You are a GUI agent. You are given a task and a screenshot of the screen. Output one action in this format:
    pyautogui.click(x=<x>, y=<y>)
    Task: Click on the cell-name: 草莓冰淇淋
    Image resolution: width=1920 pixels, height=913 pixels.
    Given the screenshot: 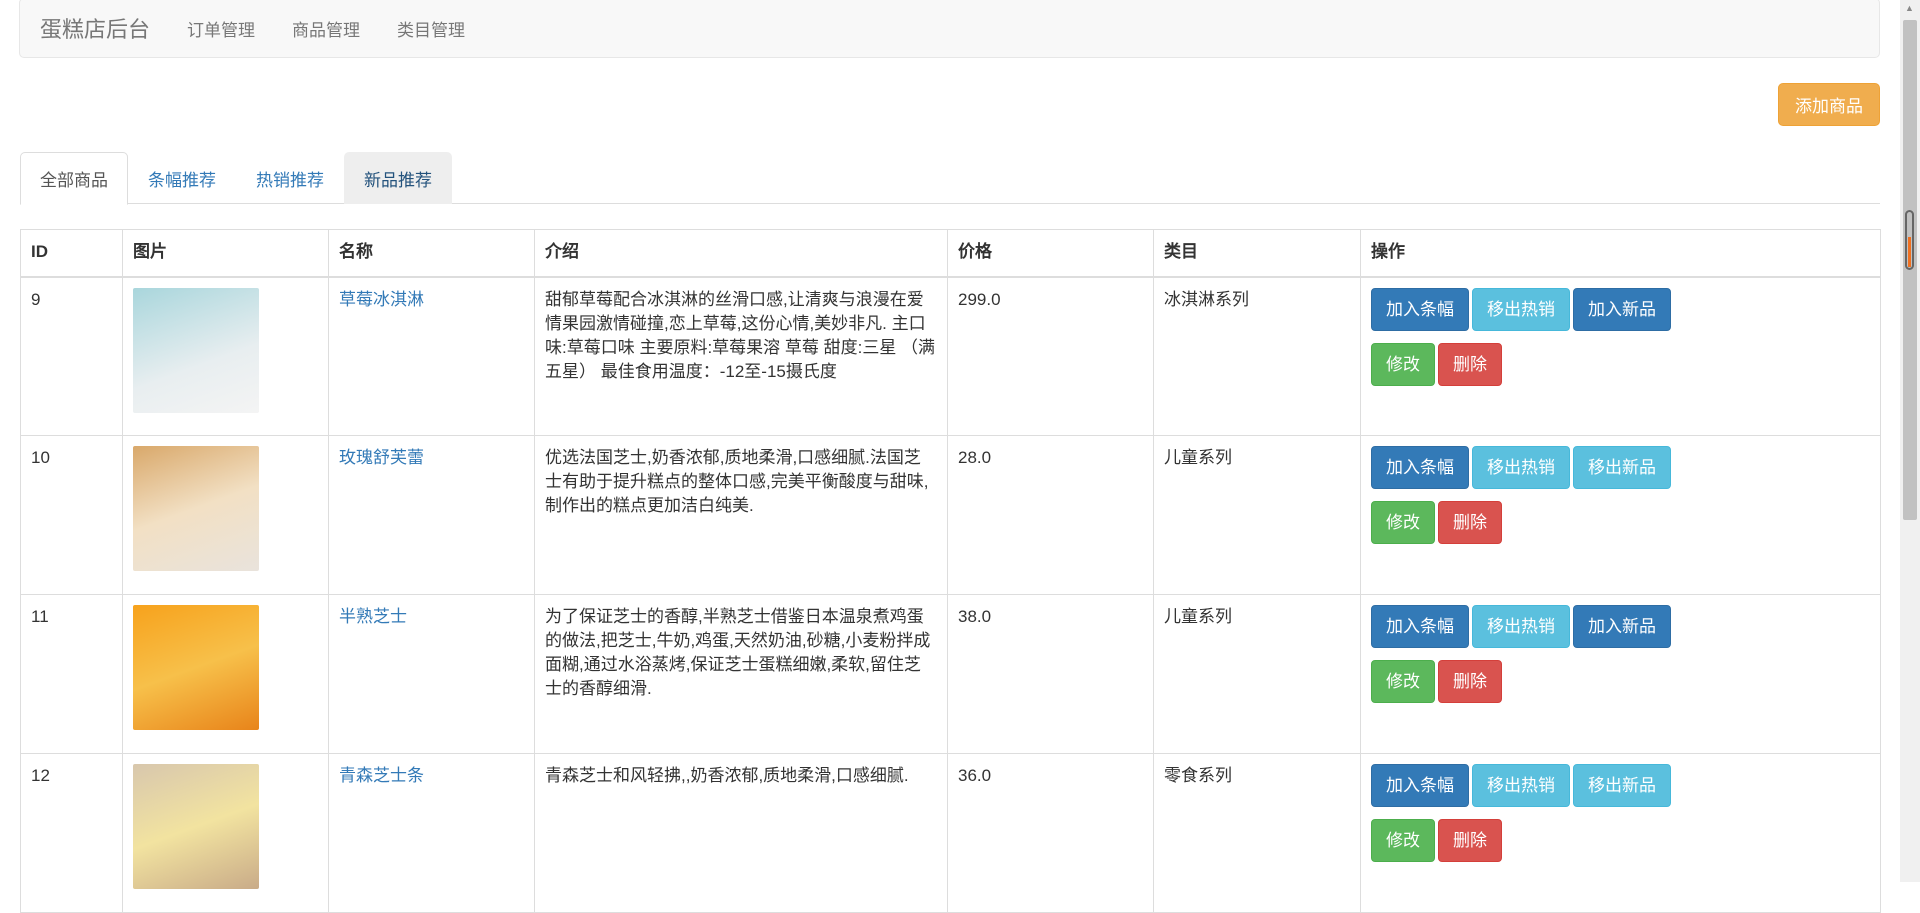 What is the action you would take?
    pyautogui.click(x=431, y=356)
    